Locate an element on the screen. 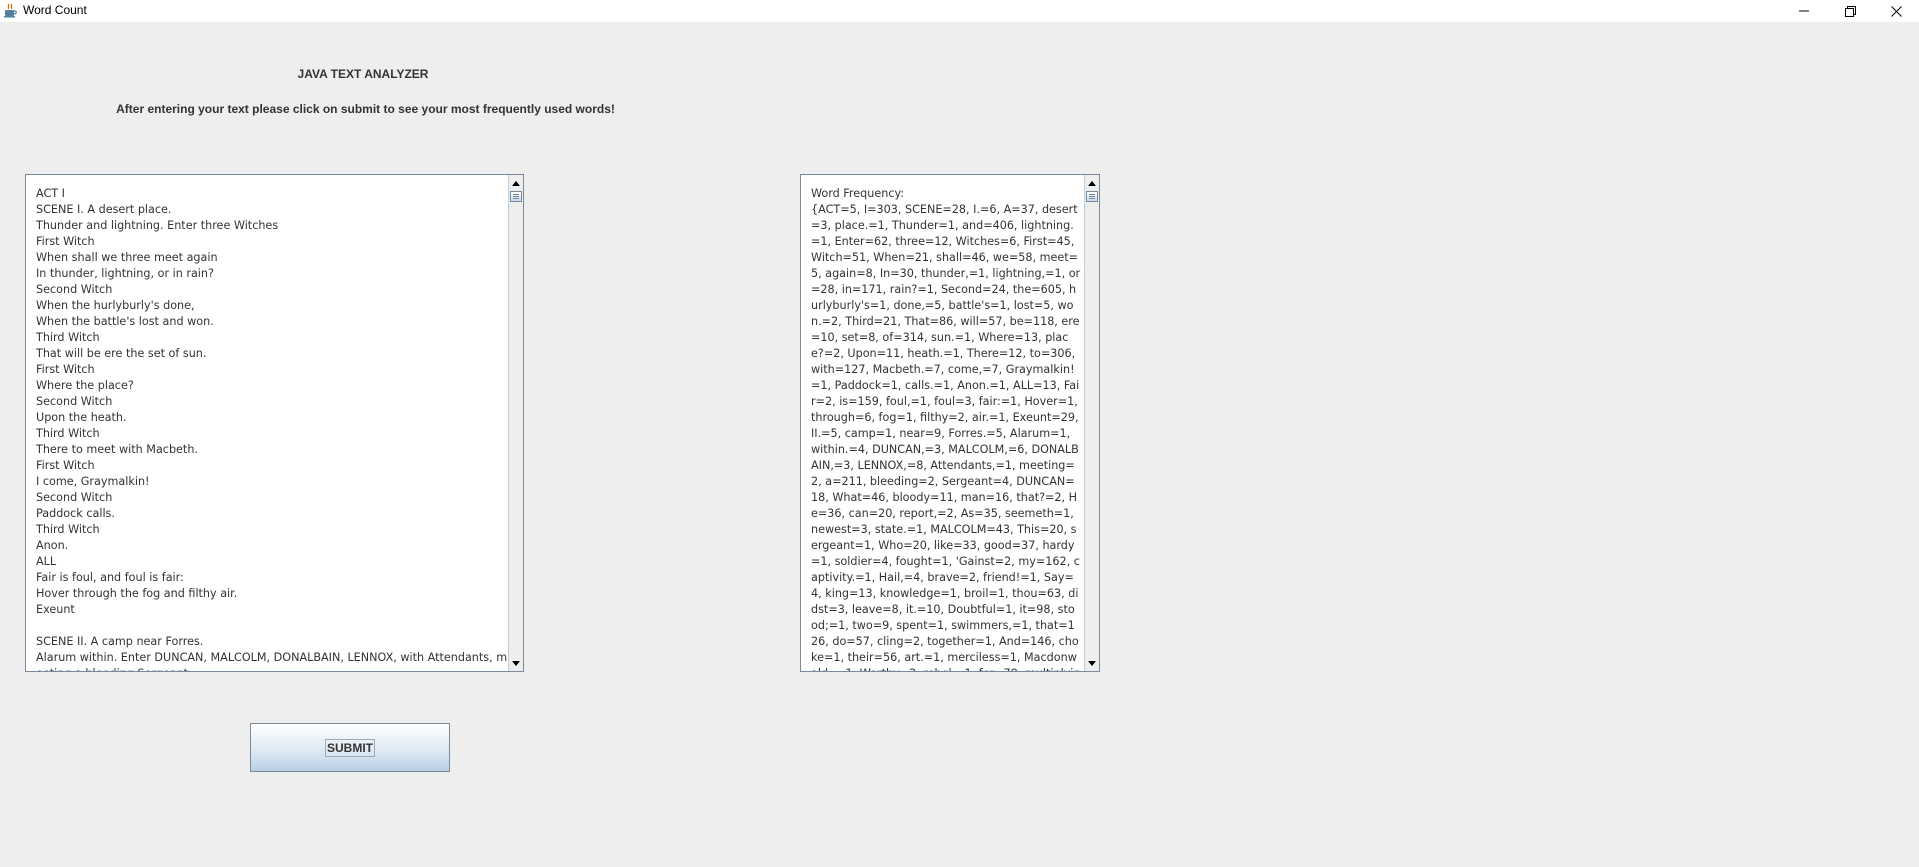 This screenshot has width=1919, height=867. submit-button-label: SUBMIT is located at coordinates (350, 747).